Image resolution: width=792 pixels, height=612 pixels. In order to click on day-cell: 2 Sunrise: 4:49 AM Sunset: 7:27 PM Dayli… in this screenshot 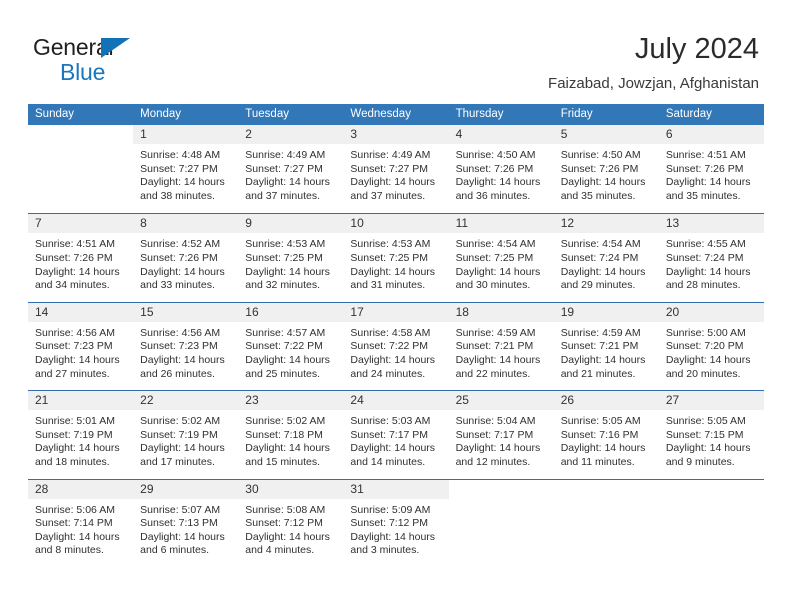, I will do `click(291, 169)`.